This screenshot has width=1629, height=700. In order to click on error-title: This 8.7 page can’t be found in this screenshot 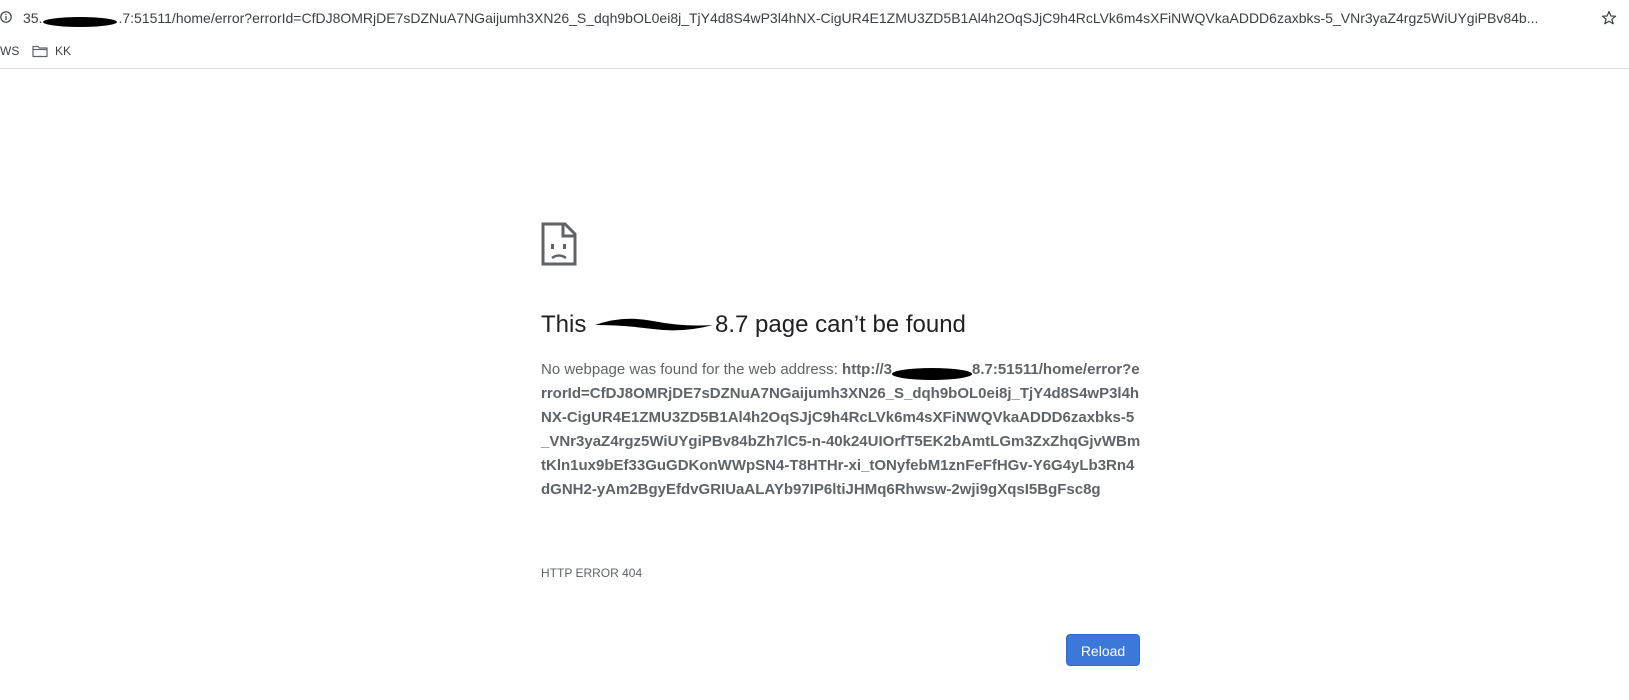, I will do `click(841, 325)`.